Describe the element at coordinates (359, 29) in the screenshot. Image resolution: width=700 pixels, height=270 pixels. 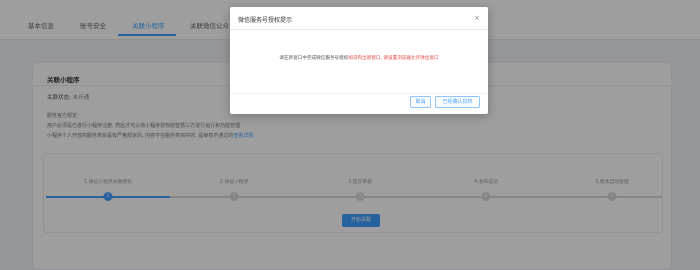
I see `dialog-divider` at that location.